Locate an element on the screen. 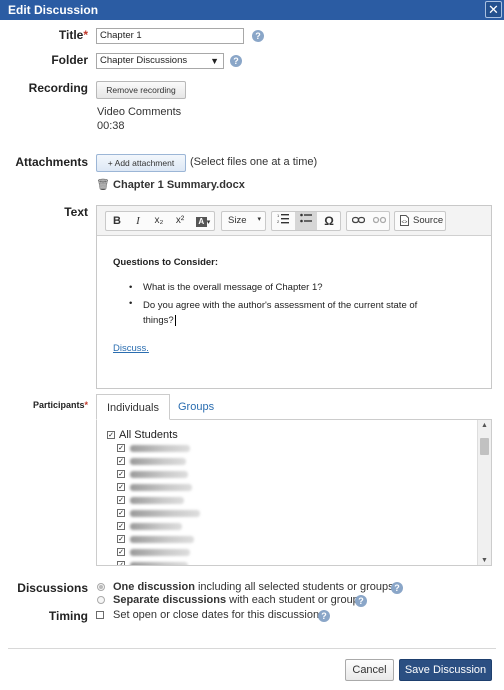  attachment-file: 🗑 Chapter 1 Summary.docx is located at coordinates (170, 185).